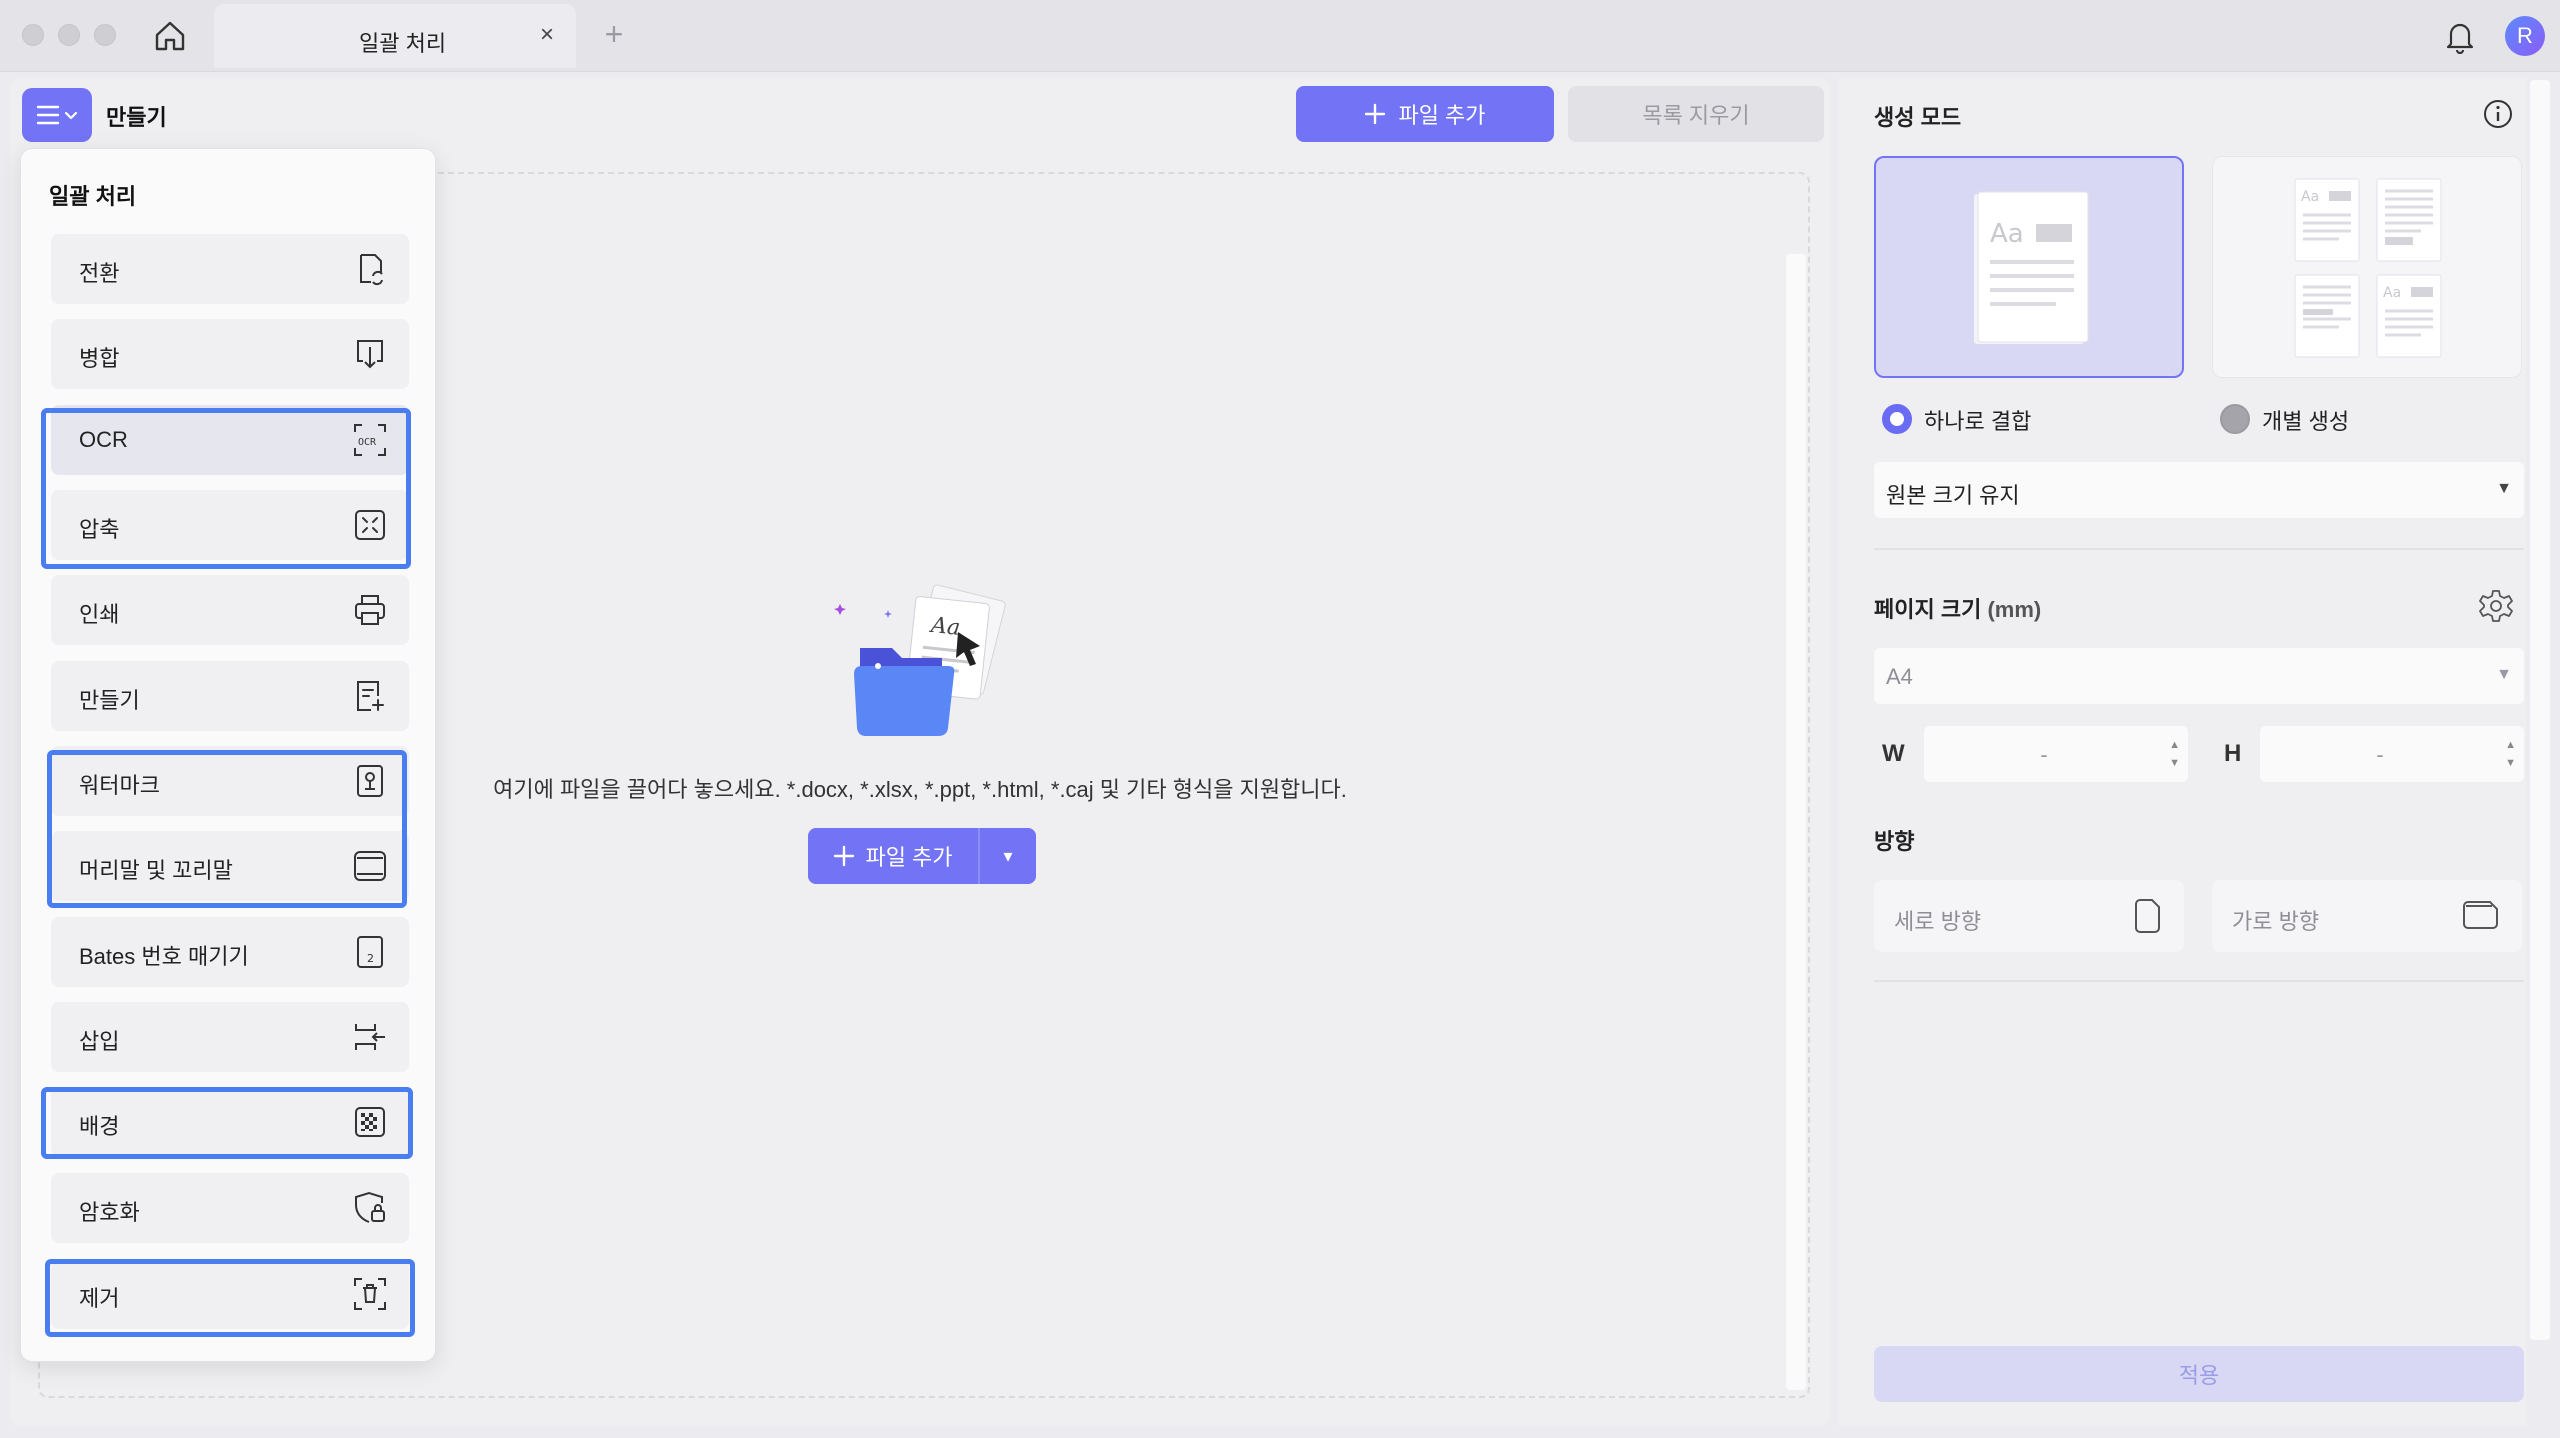 This screenshot has height=1438, width=2560. I want to click on bates-number-icon: 2, so click(370, 952).